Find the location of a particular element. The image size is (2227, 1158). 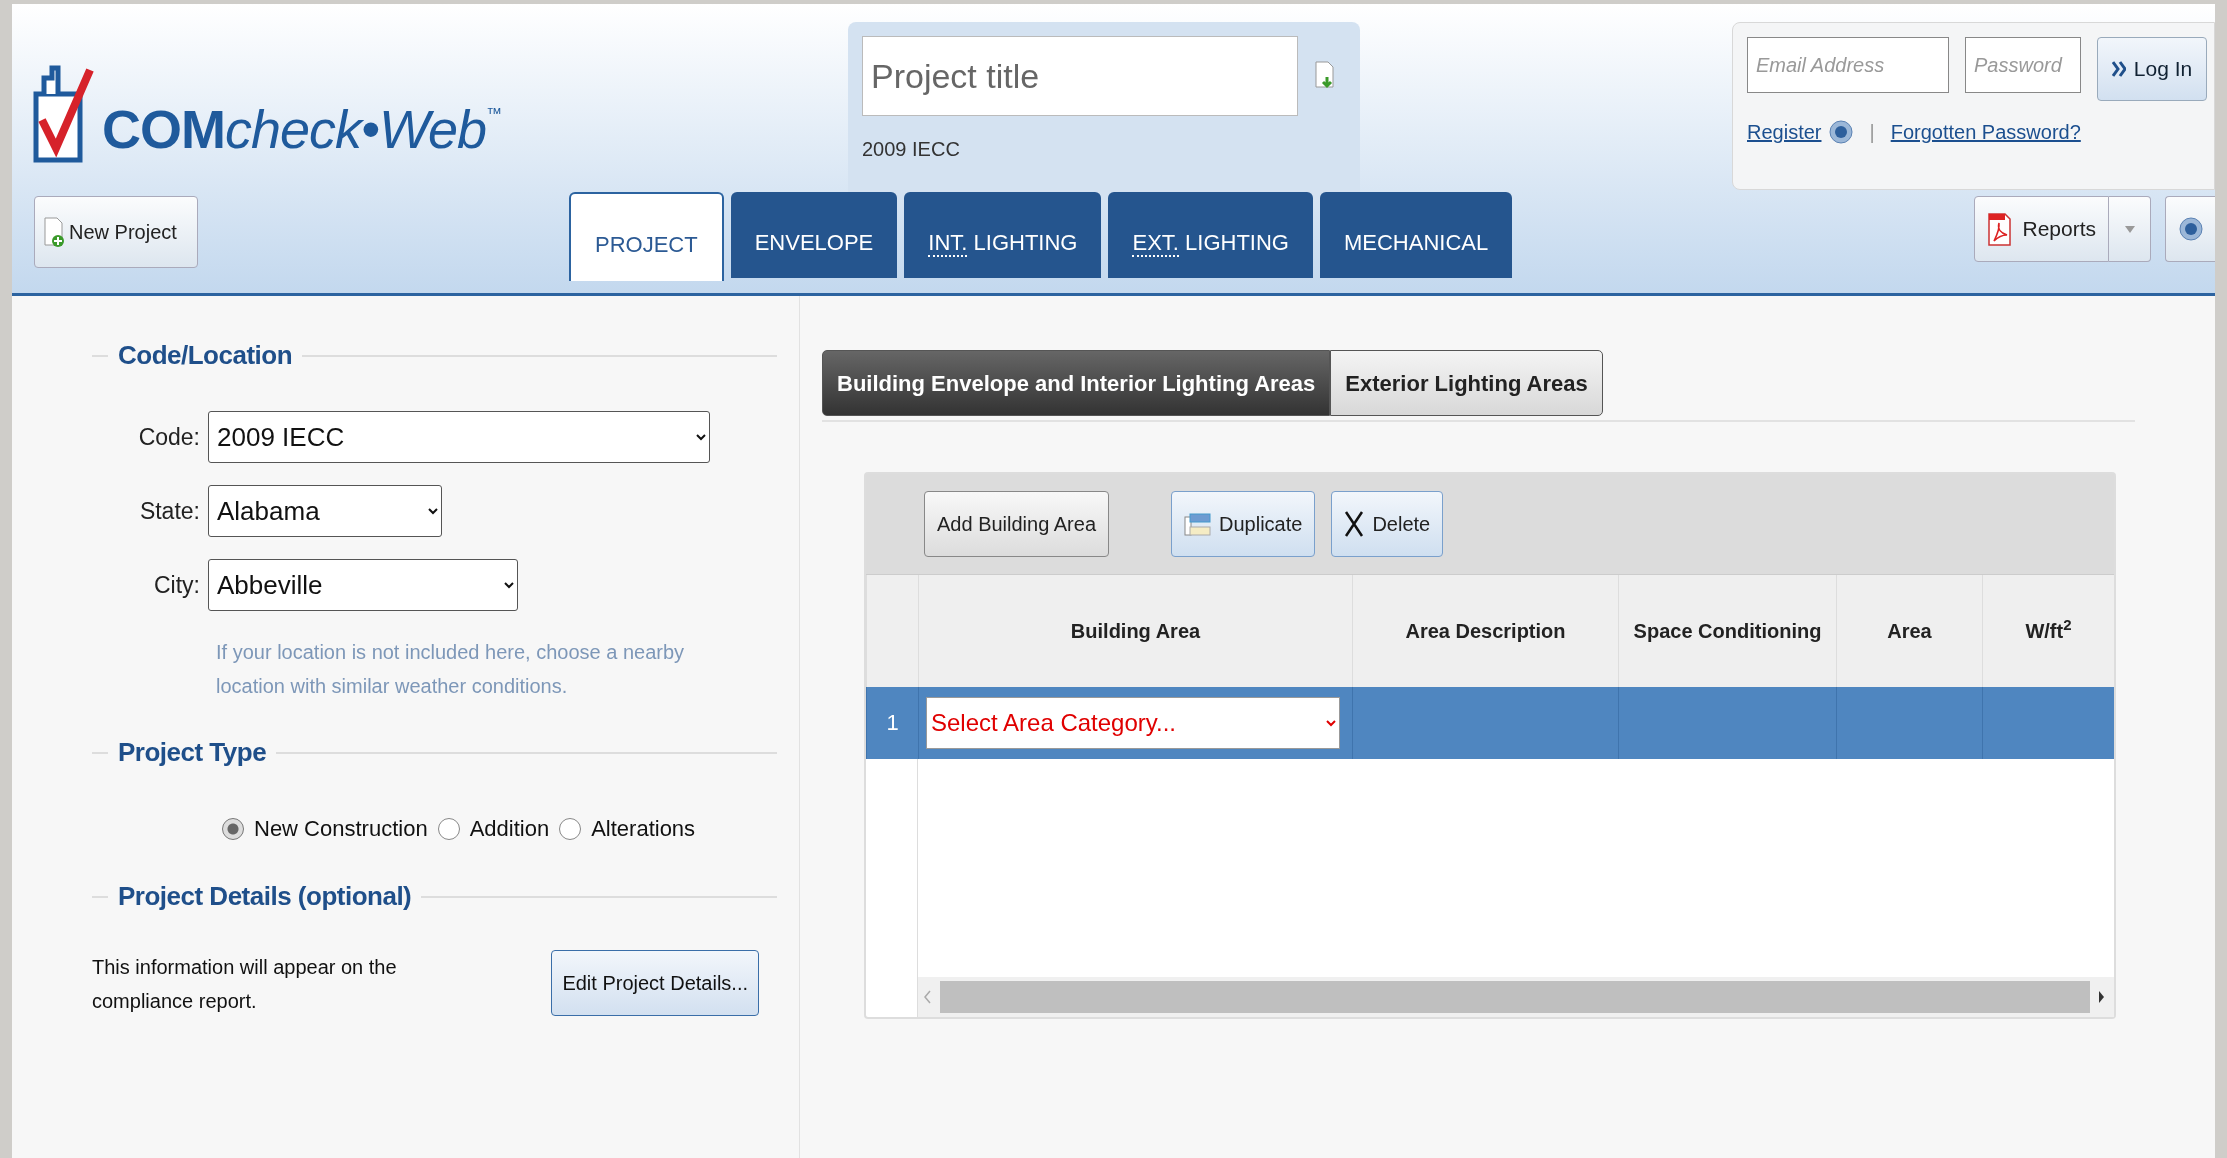

column-header: Space Conditioning is located at coordinates (1727, 630).